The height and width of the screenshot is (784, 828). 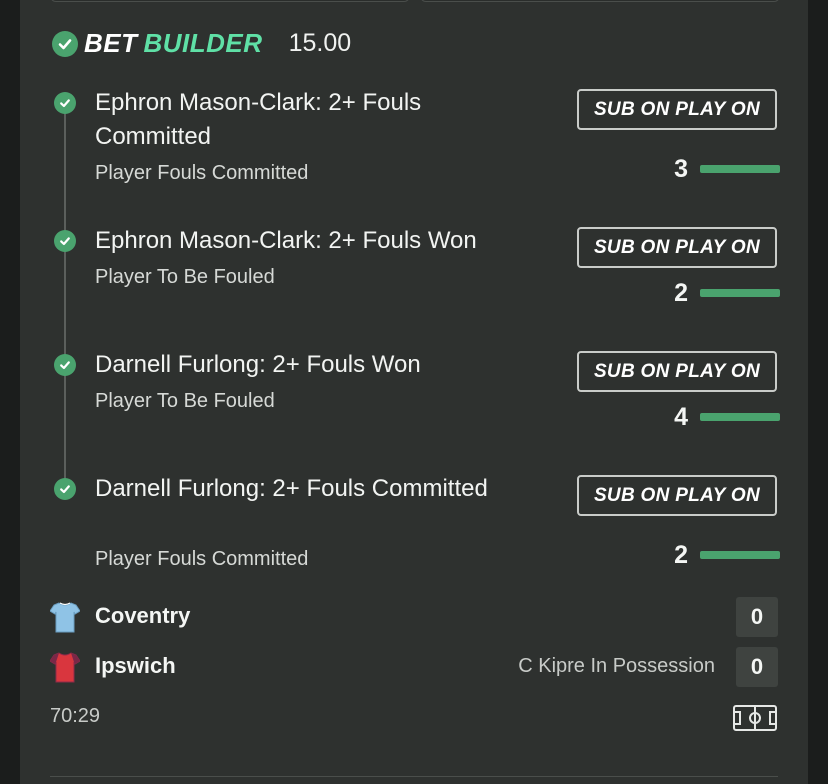 What do you see at coordinates (230, 1) in the screenshot?
I see `top-tab-left` at bounding box center [230, 1].